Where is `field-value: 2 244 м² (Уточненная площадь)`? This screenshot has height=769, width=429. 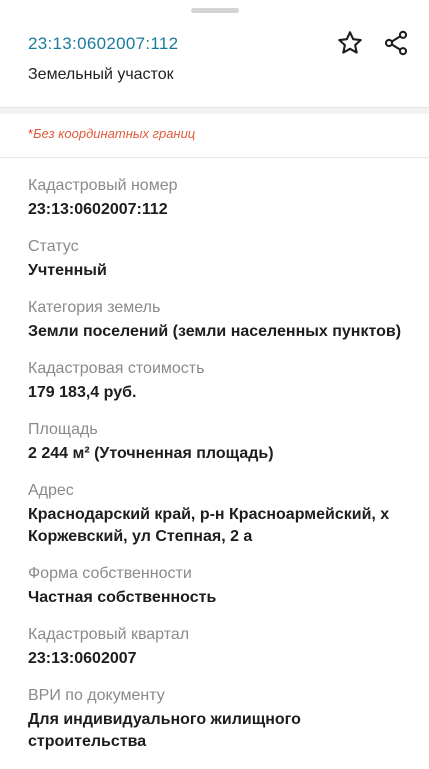
field-value: 2 244 м² (Уточненная площадь) is located at coordinates (151, 453).